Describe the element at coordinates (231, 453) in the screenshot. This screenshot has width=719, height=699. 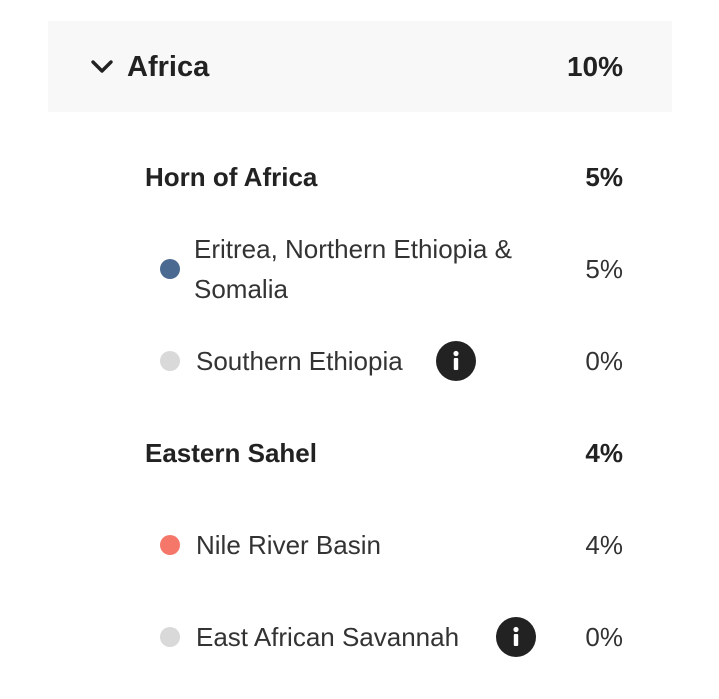
I see `subregion-name: Eastern Sahel` at that location.